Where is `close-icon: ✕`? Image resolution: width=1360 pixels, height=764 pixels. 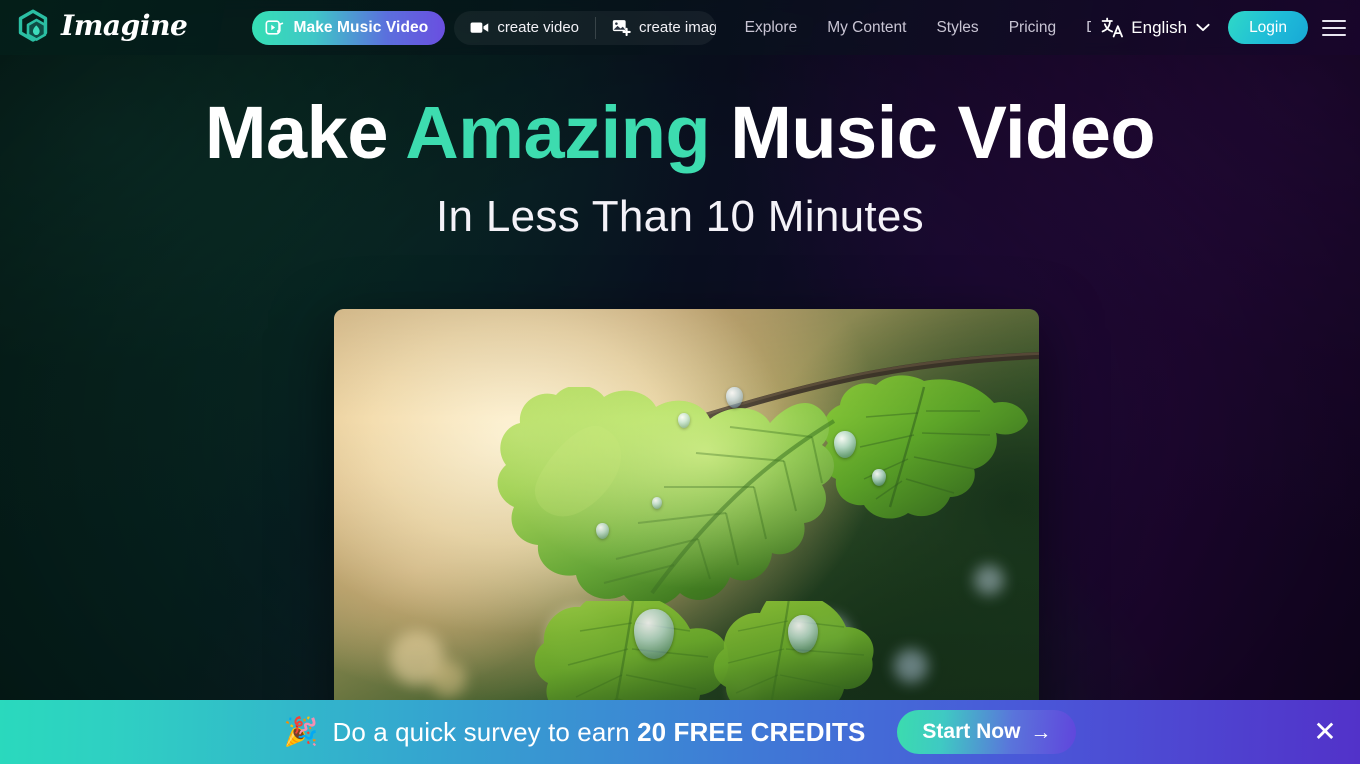 close-icon: ✕ is located at coordinates (1325, 732).